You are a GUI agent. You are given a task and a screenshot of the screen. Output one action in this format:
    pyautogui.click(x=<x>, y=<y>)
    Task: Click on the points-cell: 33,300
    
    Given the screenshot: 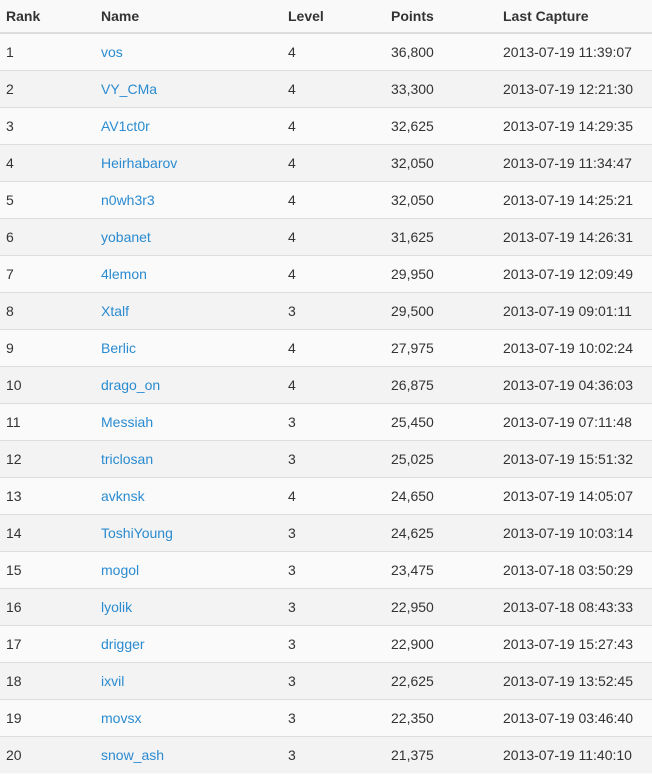 What is the action you would take?
    pyautogui.click(x=447, y=88)
    